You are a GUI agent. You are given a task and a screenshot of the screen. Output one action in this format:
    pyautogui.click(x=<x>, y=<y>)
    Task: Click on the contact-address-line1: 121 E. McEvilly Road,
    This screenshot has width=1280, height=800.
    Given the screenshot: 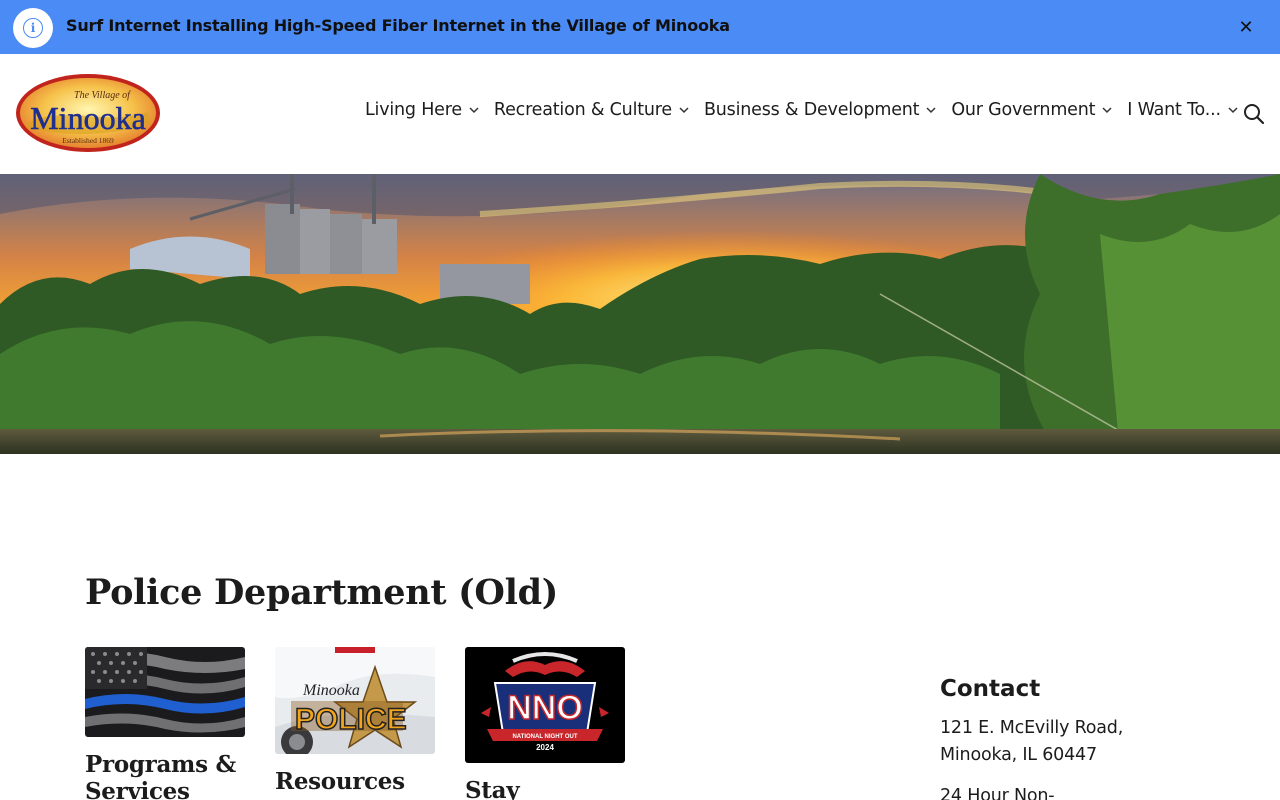 What is the action you would take?
    pyautogui.click(x=1032, y=728)
    